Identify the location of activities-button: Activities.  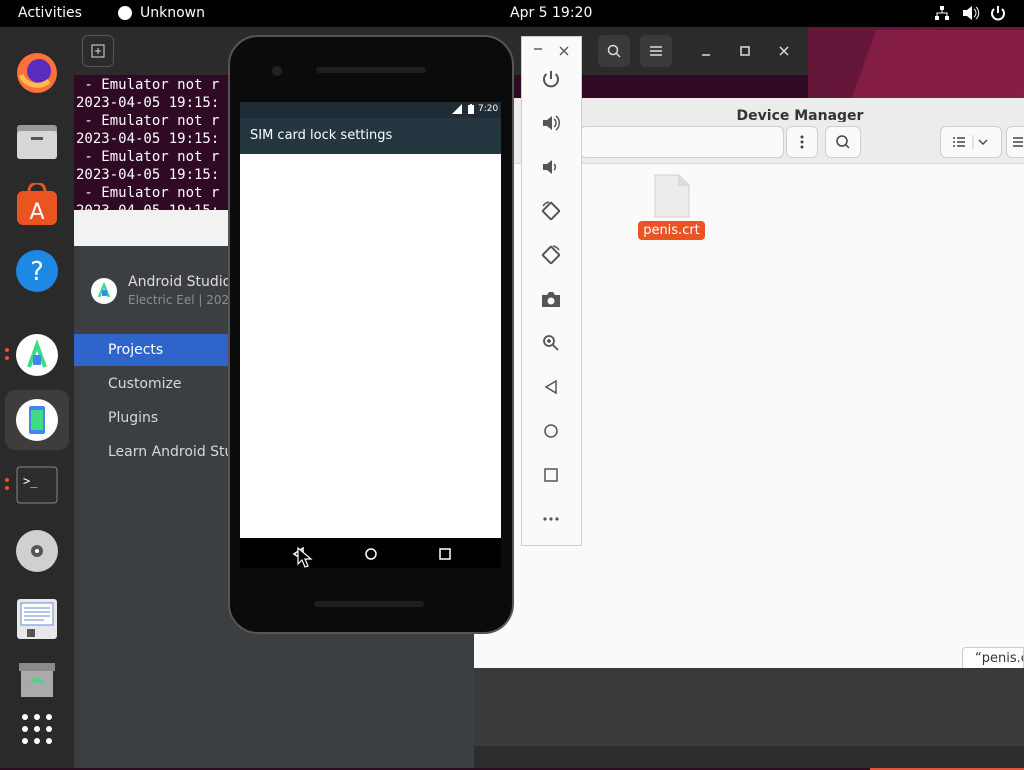
(50, 13).